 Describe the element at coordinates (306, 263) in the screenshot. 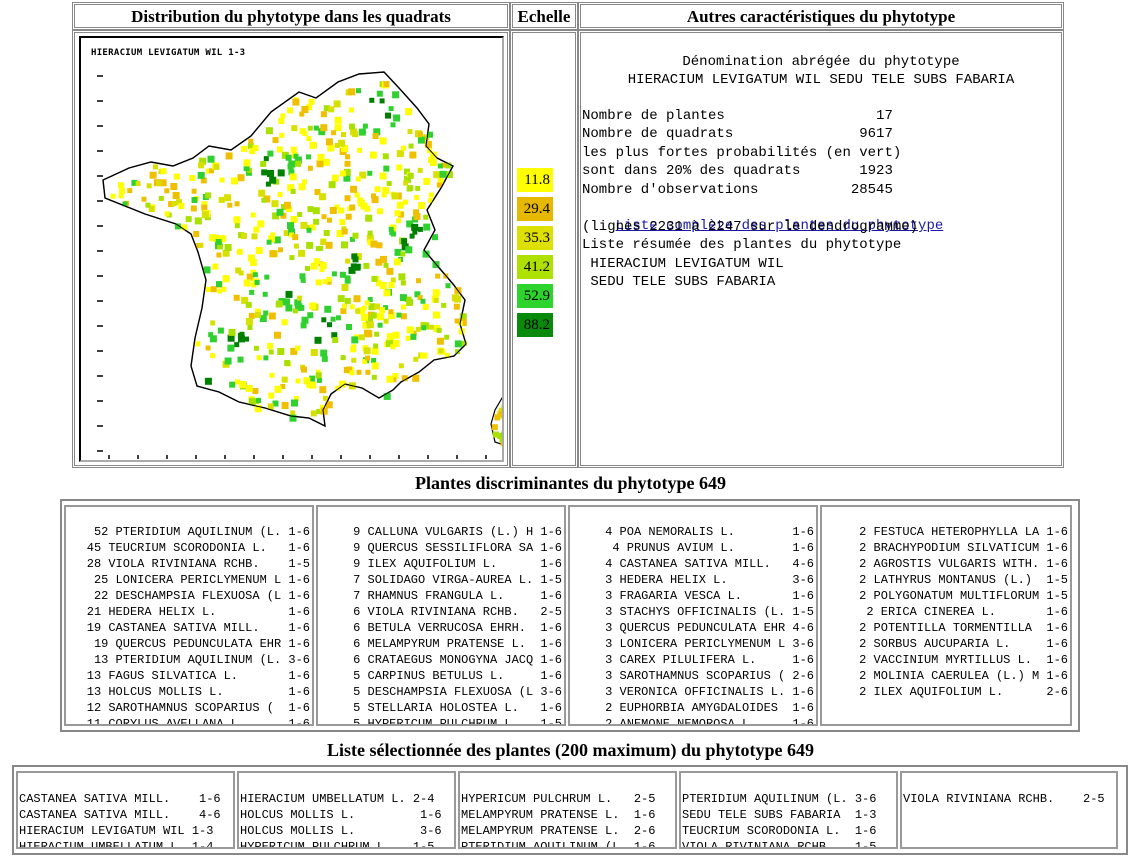

I see `map-dots` at that location.